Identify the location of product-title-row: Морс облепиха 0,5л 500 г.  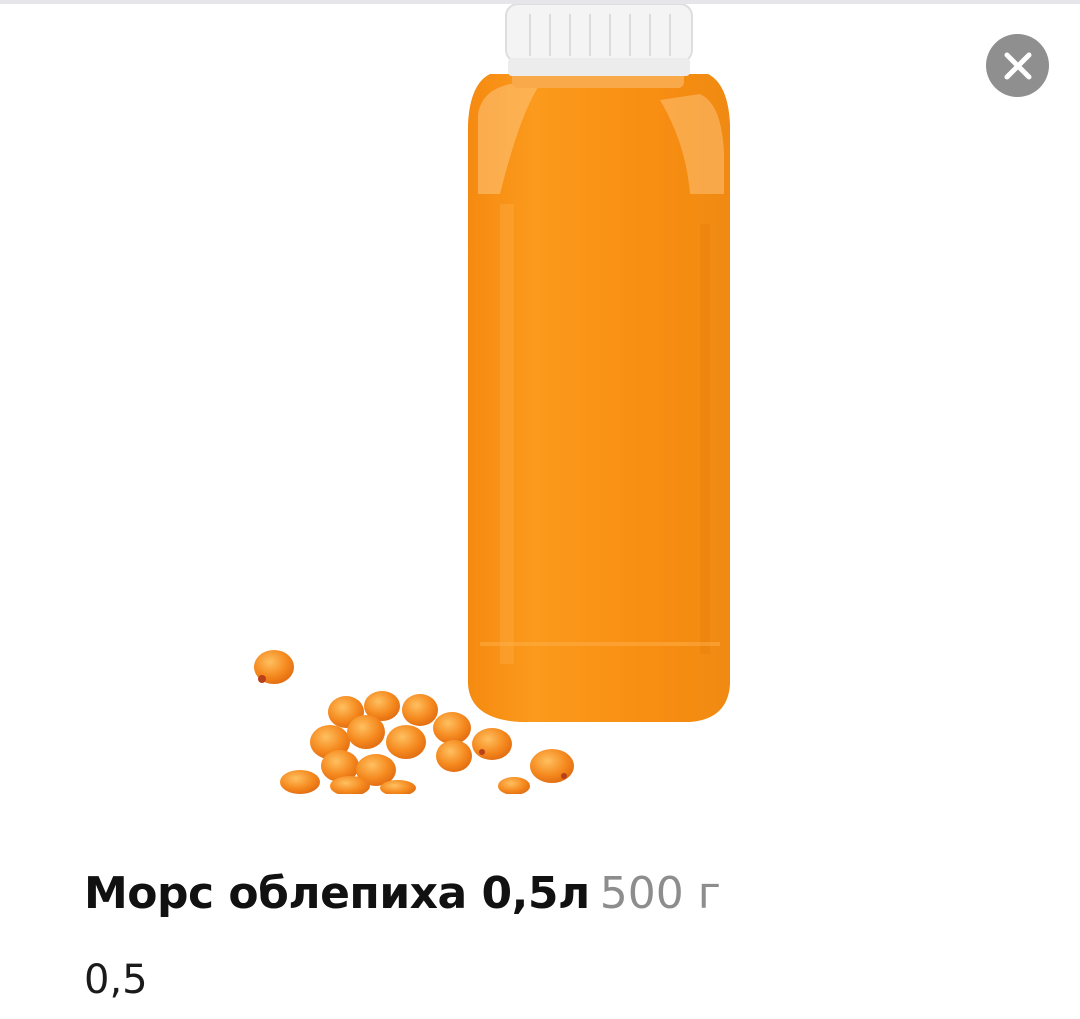
(402, 894).